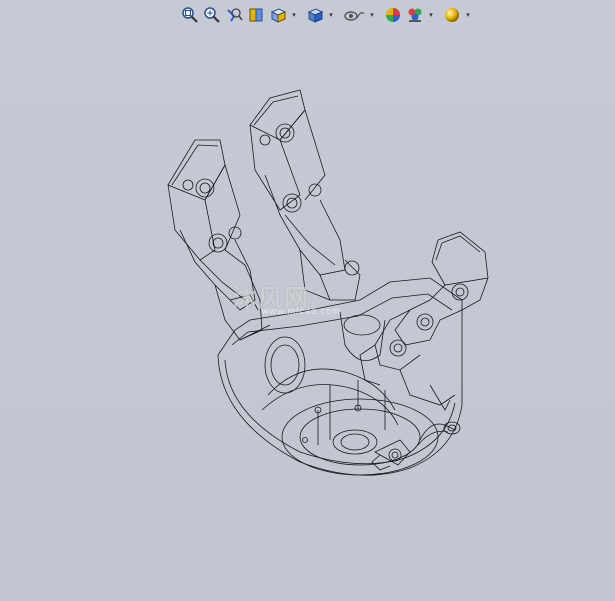 The image size is (615, 601). I want to click on zoom-to-area-icon, so click(212, 15).